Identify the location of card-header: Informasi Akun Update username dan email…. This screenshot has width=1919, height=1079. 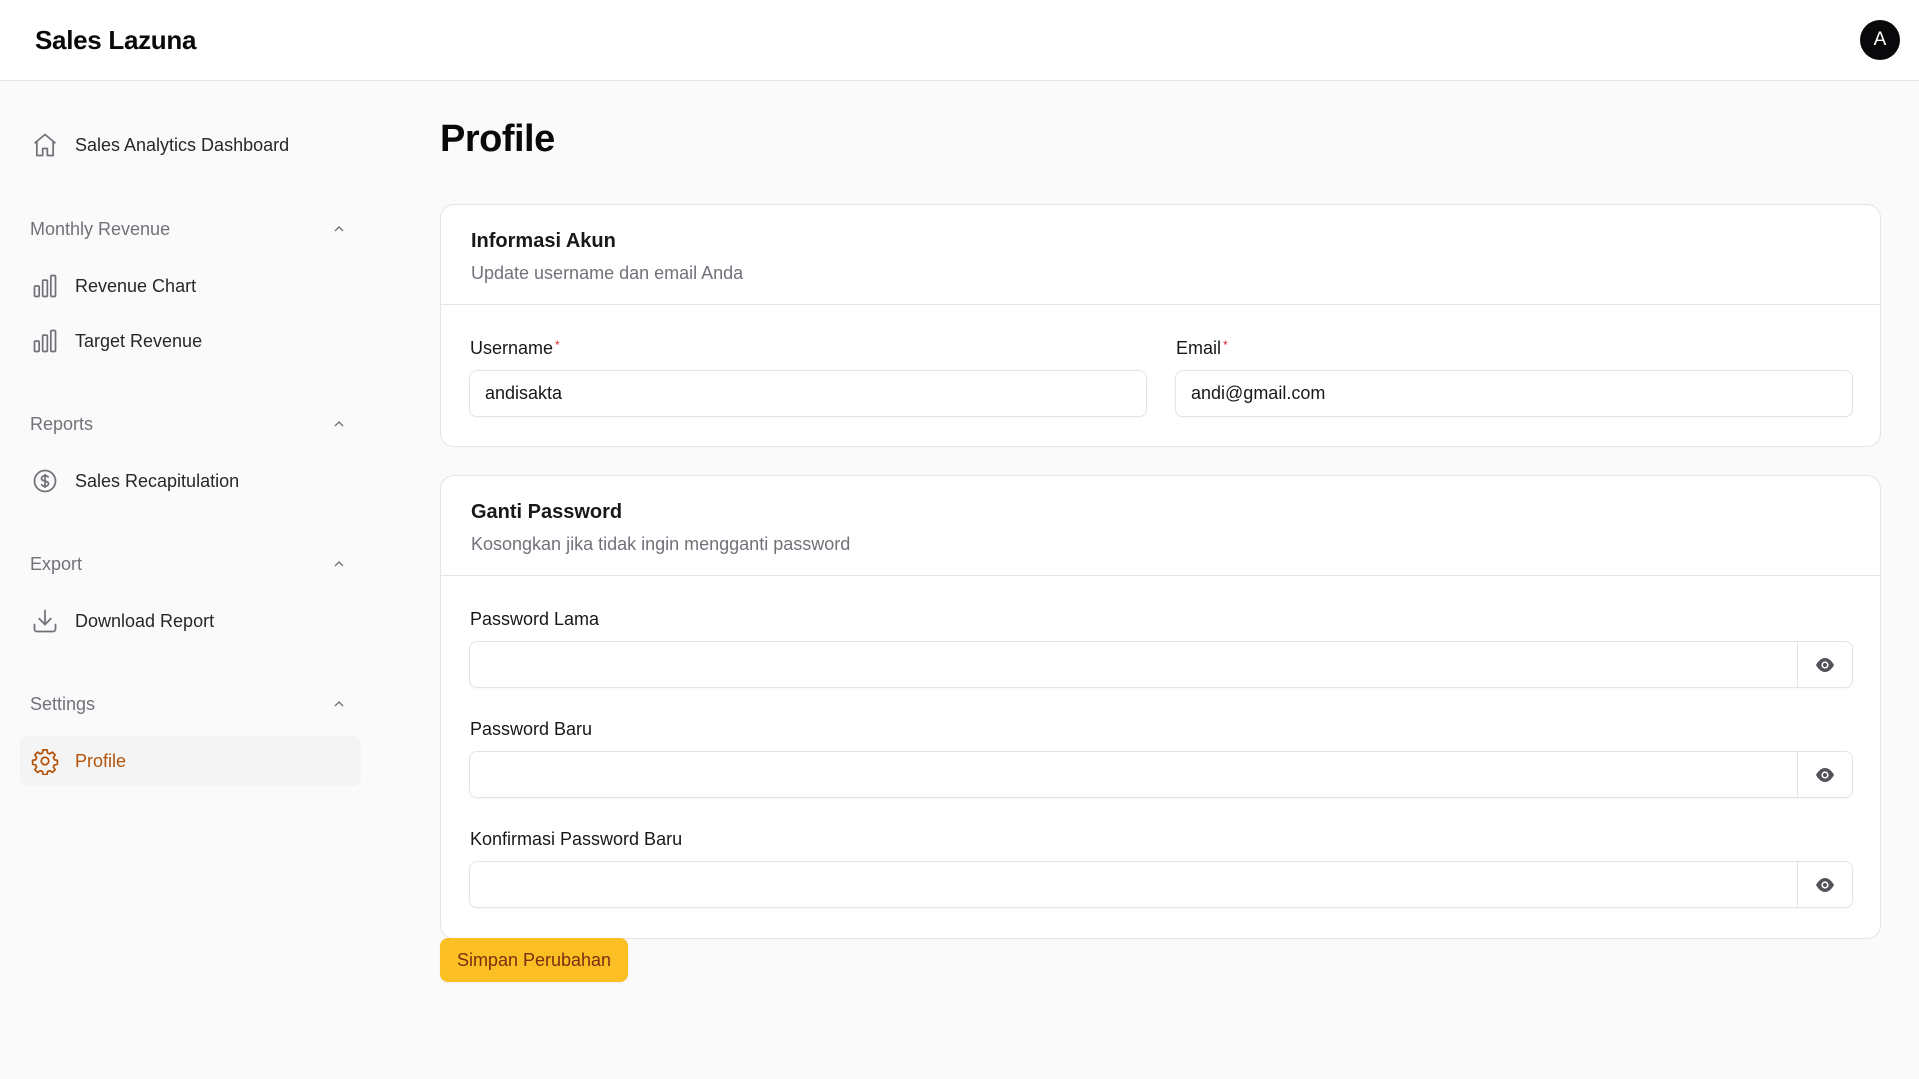
(1160, 255).